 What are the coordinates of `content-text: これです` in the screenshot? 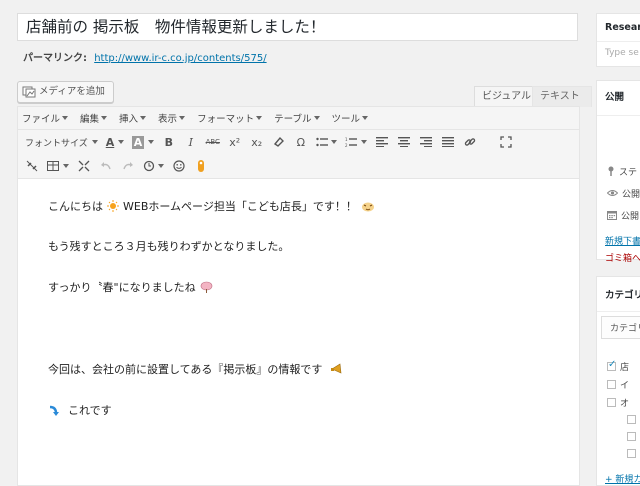 It's located at (90, 410).